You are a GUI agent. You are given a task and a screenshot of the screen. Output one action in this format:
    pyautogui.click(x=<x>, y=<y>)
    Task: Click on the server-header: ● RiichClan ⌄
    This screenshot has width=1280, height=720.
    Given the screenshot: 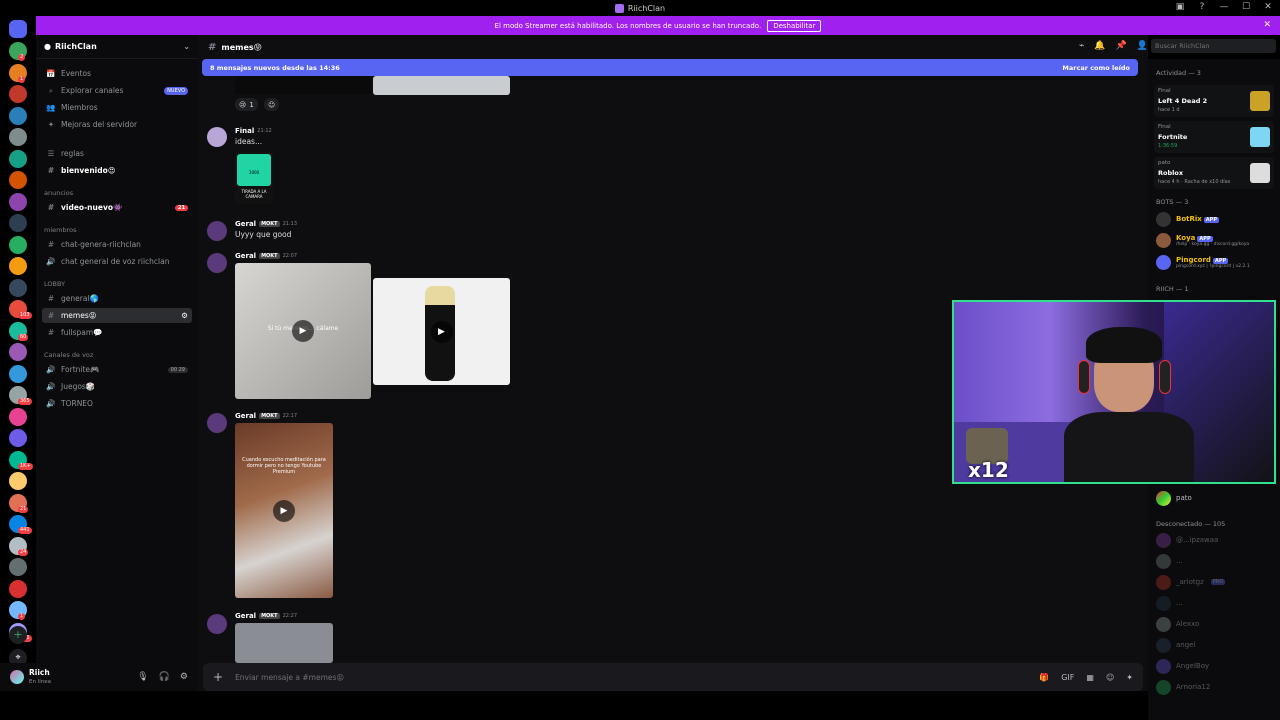 What is the action you would take?
    pyautogui.click(x=117, y=47)
    